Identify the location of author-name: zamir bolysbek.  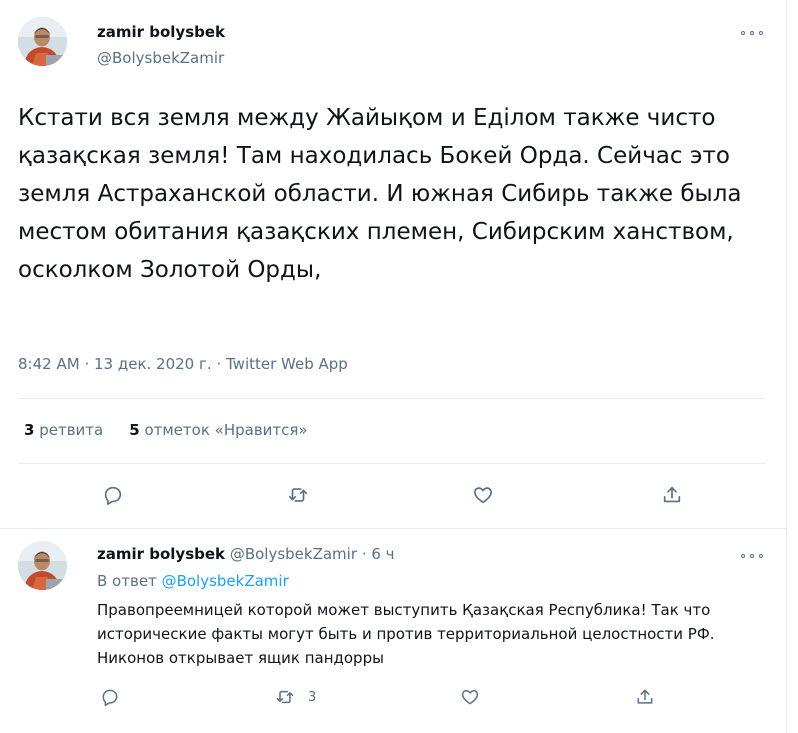
(161, 32).